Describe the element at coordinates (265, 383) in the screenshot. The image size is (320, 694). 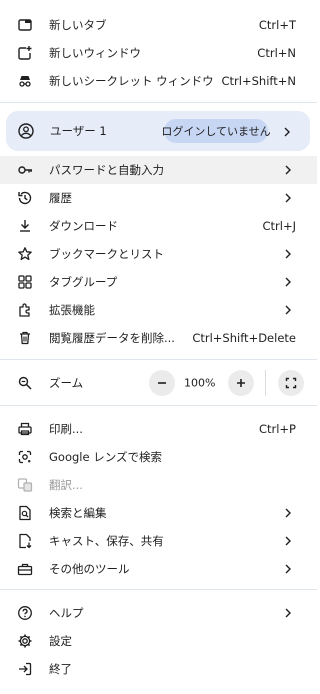
I see `zoom-divider` at that location.